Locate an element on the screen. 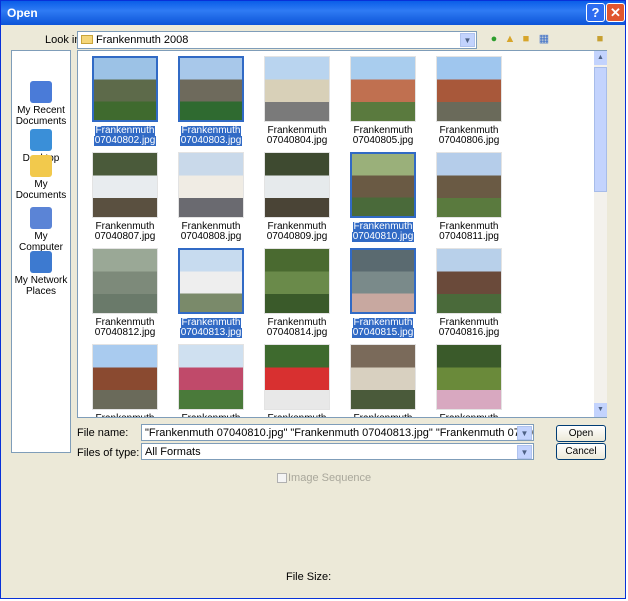 This screenshot has width=628, height=601. file-type-label: Files of type: is located at coordinates (108, 453).